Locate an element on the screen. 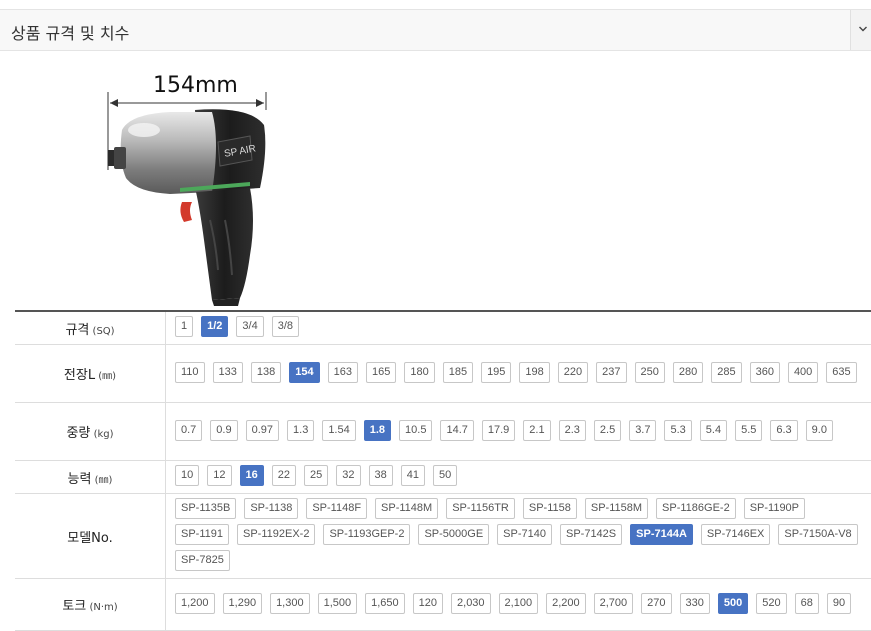  option-chip-selected: 1.8 is located at coordinates (377, 430).